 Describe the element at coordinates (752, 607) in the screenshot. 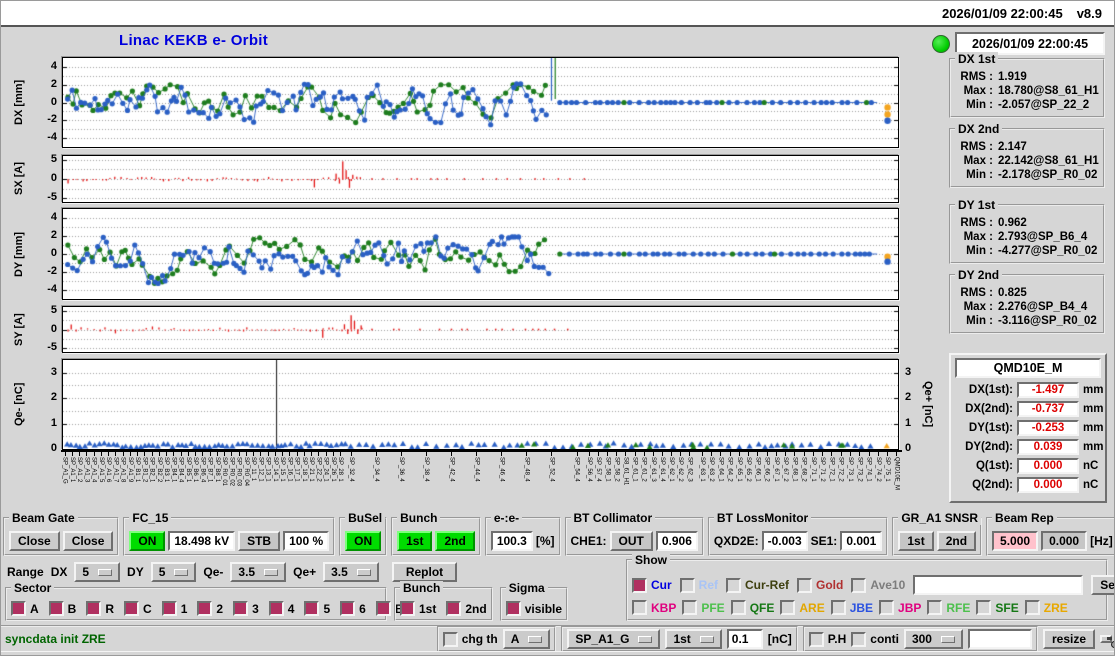

I see `show-qfe-checkbox: QFE` at that location.